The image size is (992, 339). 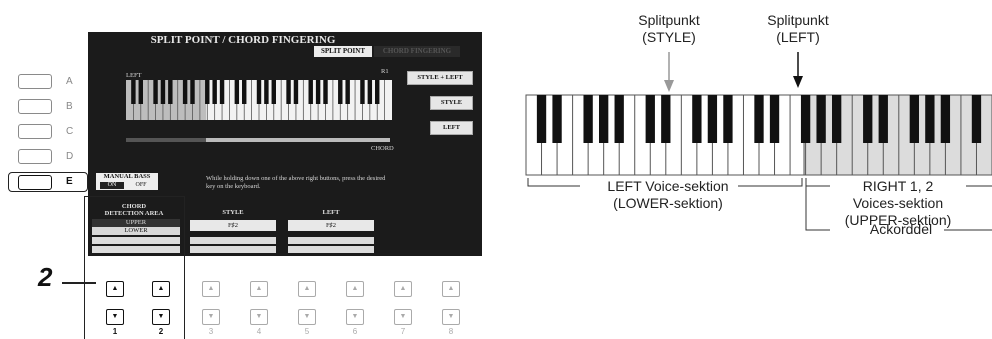 I want to click on step-number: 2, so click(x=45, y=277).